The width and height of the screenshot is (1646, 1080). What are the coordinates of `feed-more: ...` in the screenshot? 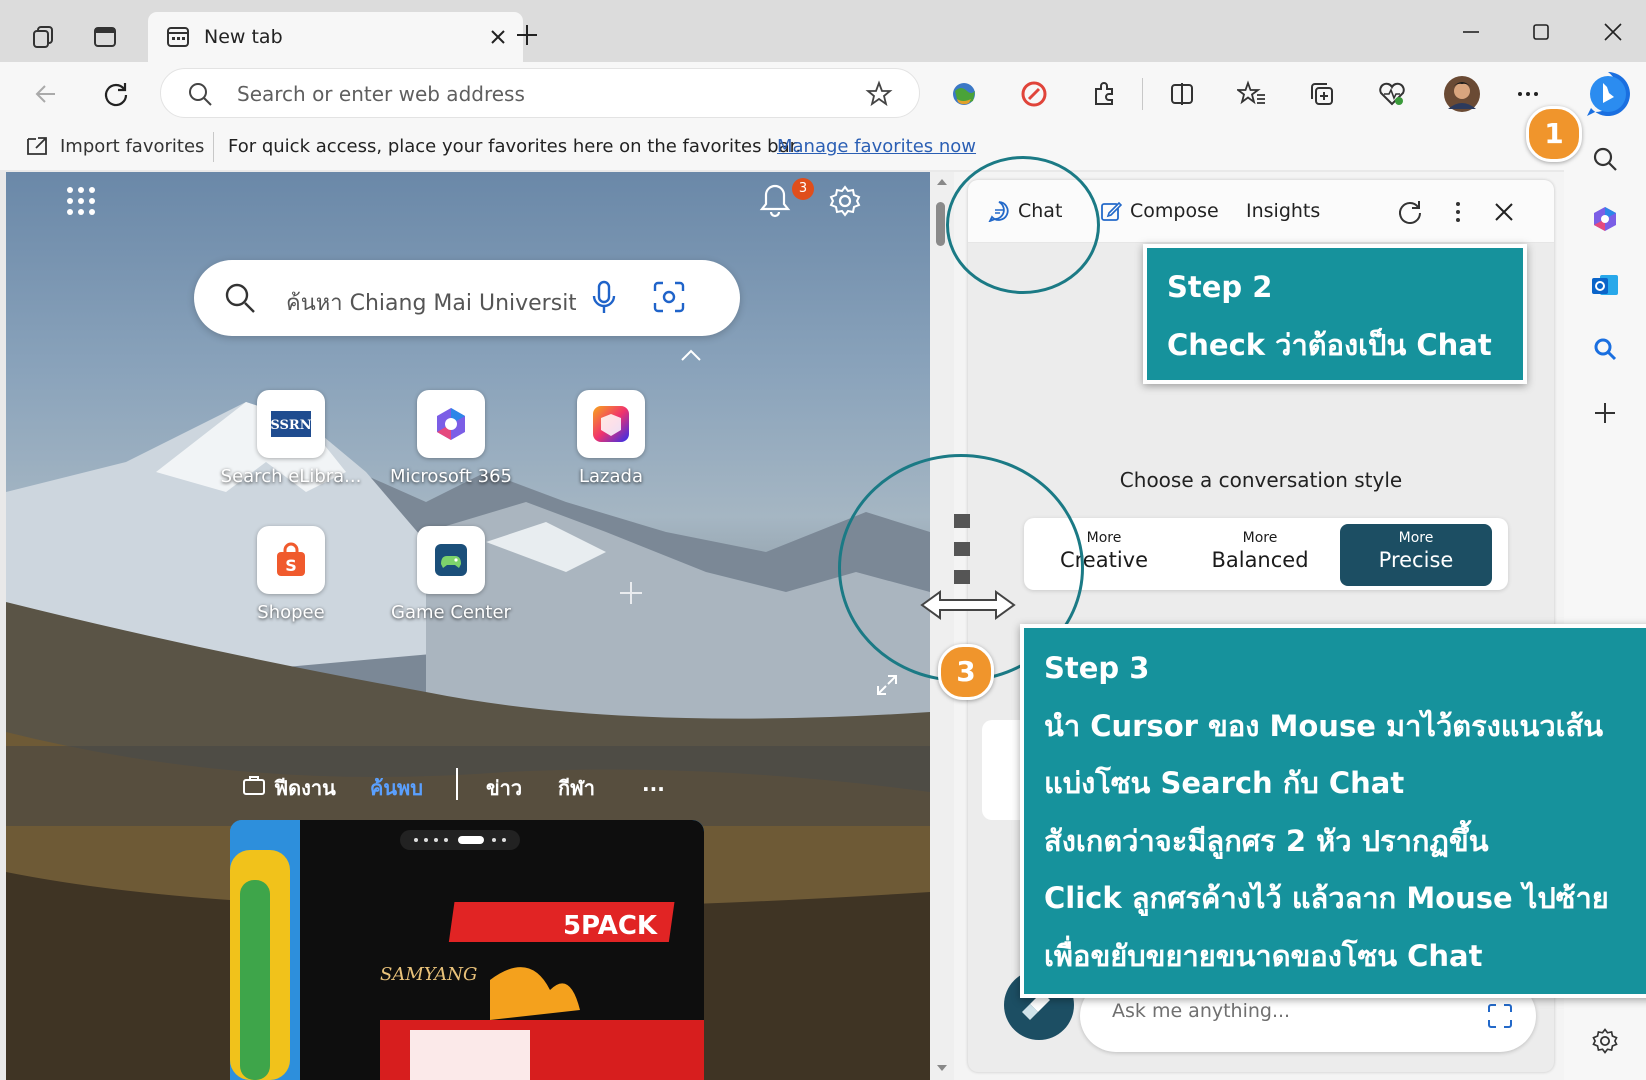 It's located at (653, 784).